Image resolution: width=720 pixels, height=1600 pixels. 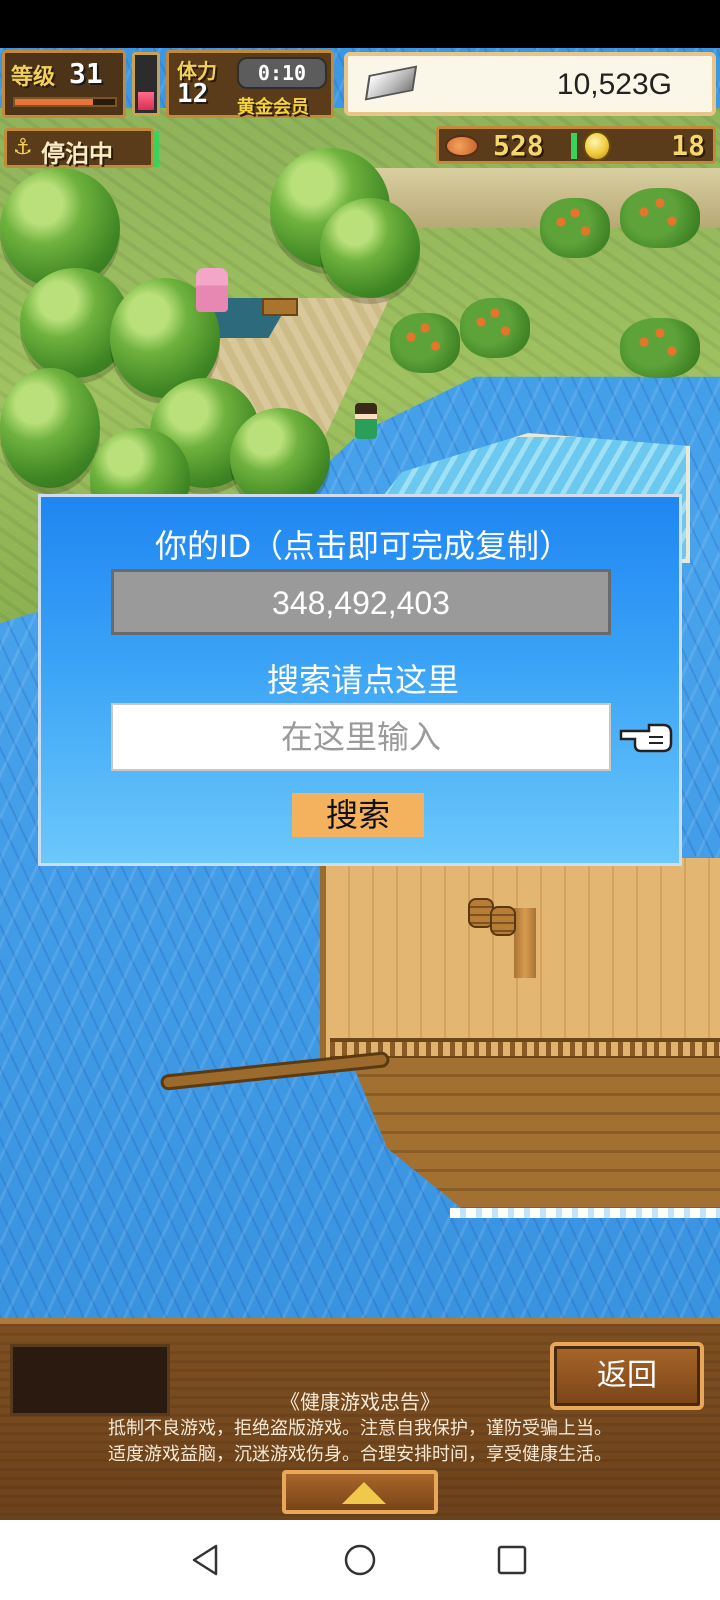 I want to click on xp-bar, so click(x=65, y=102).